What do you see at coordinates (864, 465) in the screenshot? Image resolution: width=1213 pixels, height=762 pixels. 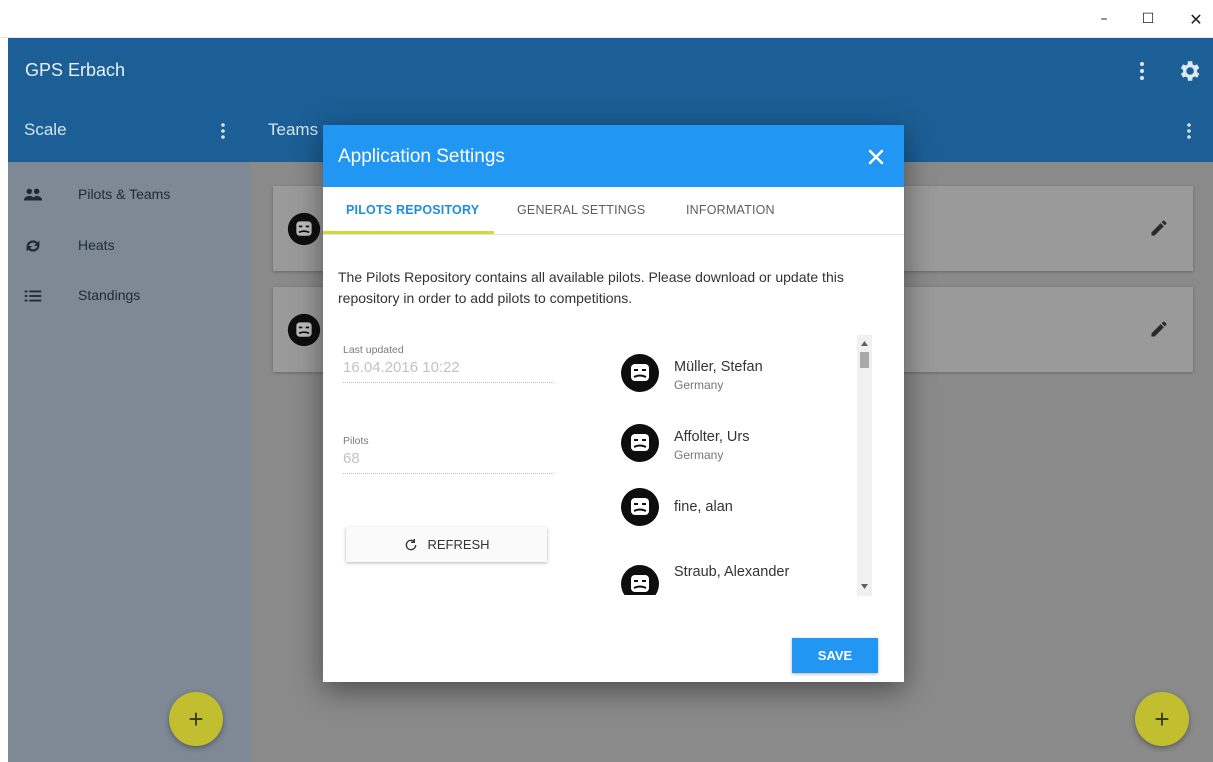 I see `pilot-list-scrollbar` at bounding box center [864, 465].